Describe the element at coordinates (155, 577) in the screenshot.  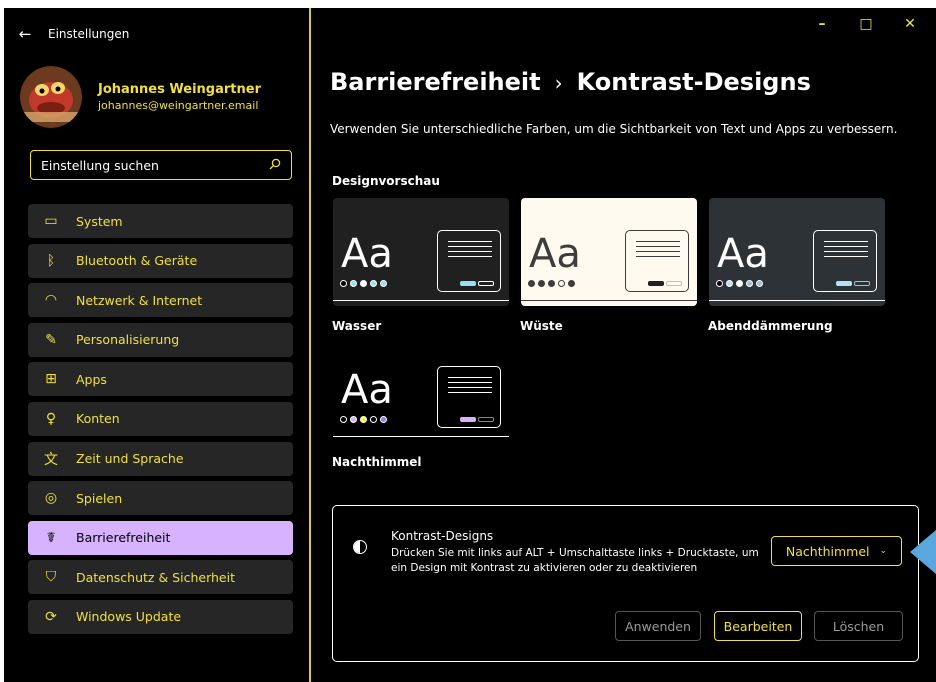
I see `sidebar-item-label: Datenschutz & Sicherheit` at that location.